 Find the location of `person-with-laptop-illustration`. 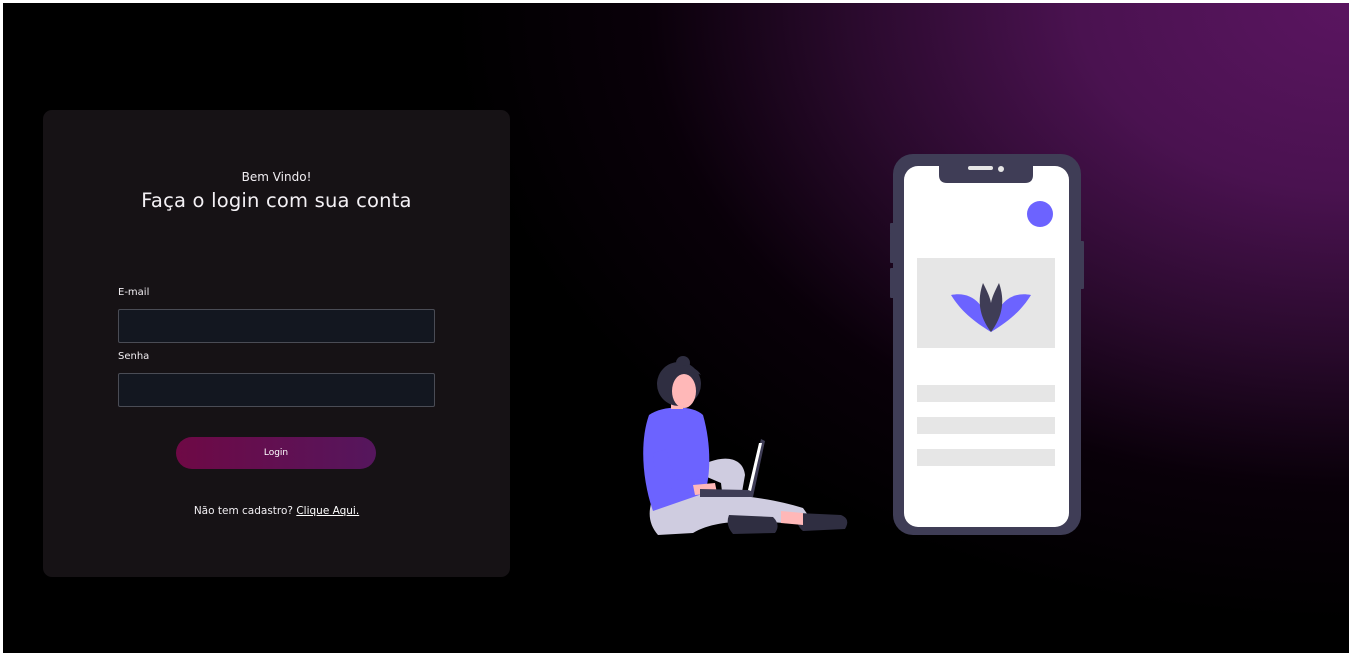

person-with-laptop-illustration is located at coordinates (745, 445).